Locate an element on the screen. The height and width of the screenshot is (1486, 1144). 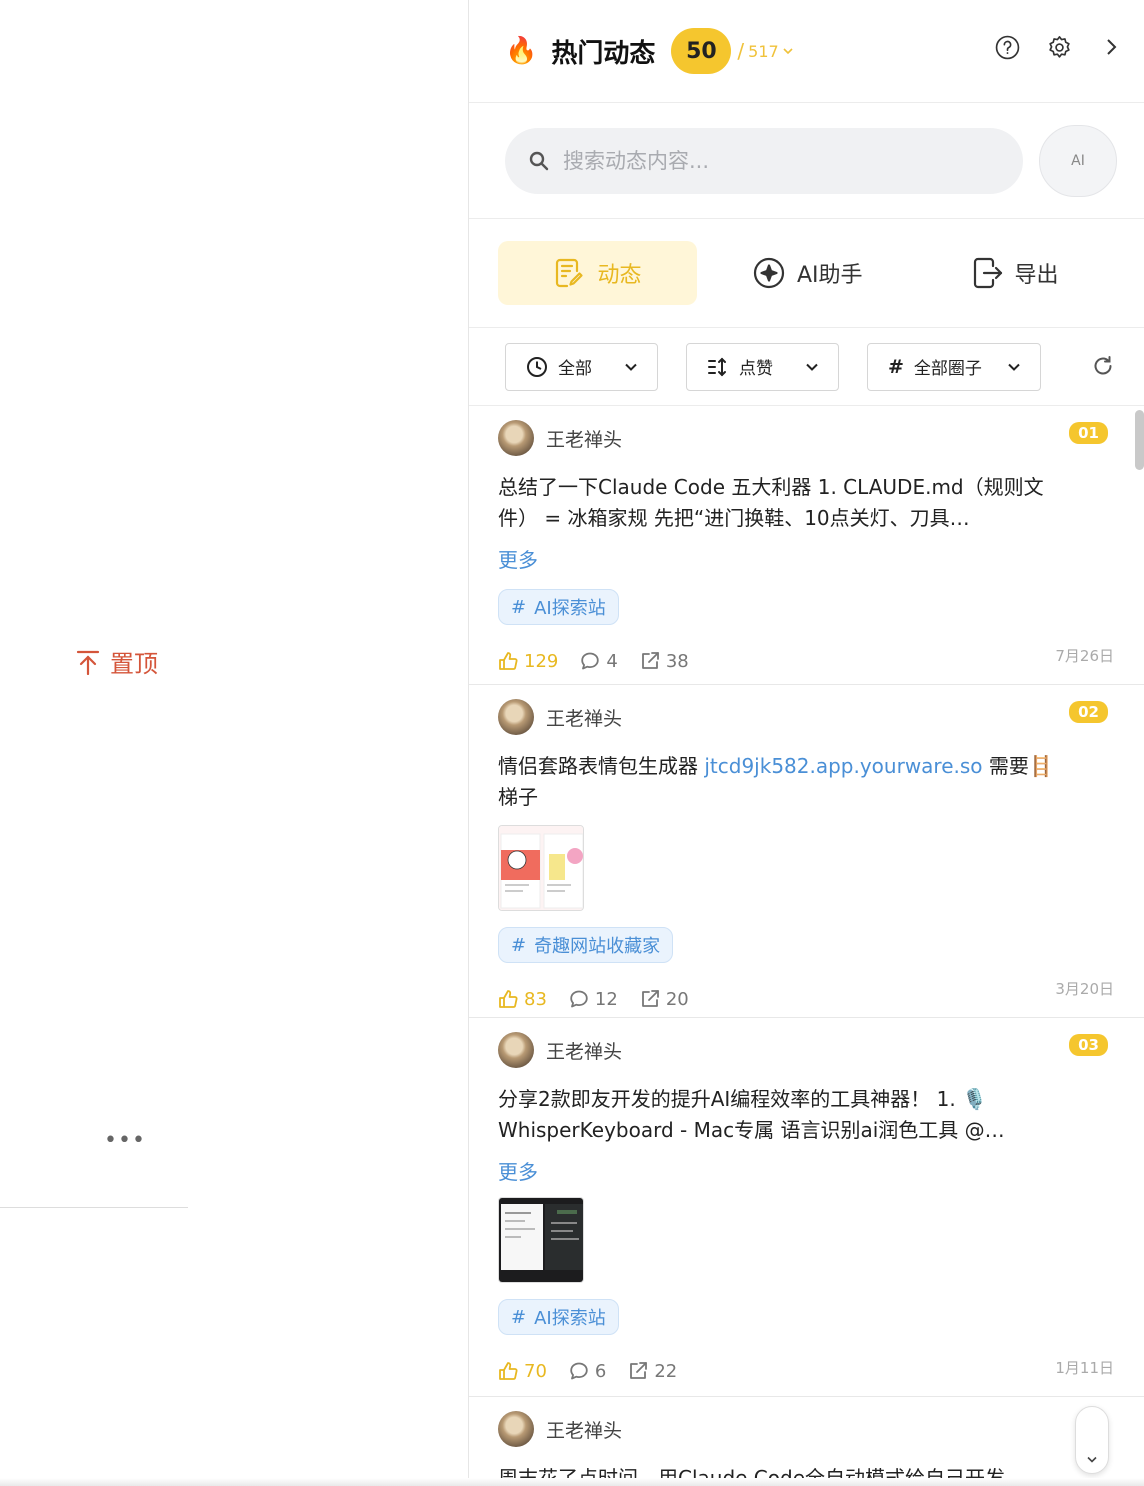
gear-icon is located at coordinates (1059, 47).